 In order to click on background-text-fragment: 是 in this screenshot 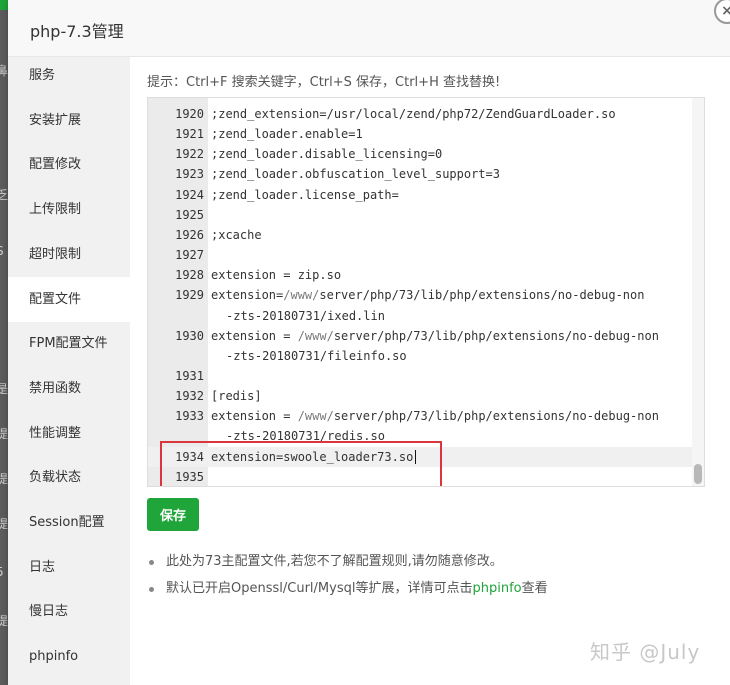, I will do `click(4, 389)`.